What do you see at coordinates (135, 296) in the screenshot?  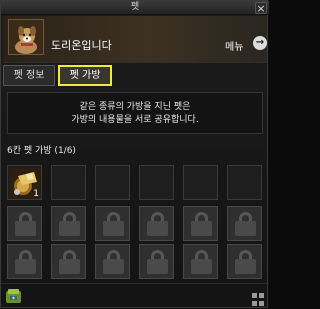 I see `footer-bar` at bounding box center [135, 296].